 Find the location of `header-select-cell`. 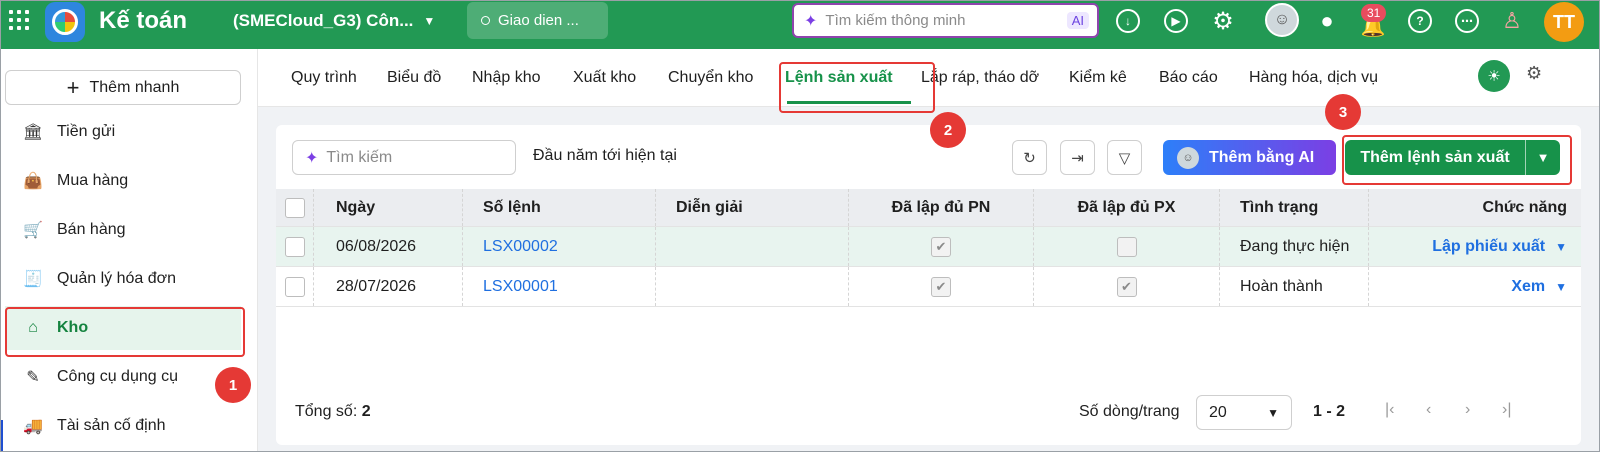

header-select-cell is located at coordinates (295, 207).